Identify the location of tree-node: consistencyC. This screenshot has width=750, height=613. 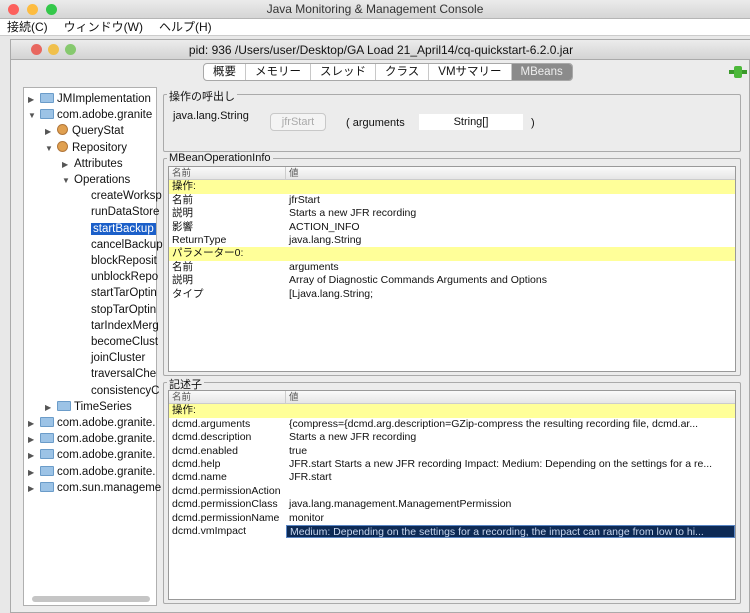
(119, 391).